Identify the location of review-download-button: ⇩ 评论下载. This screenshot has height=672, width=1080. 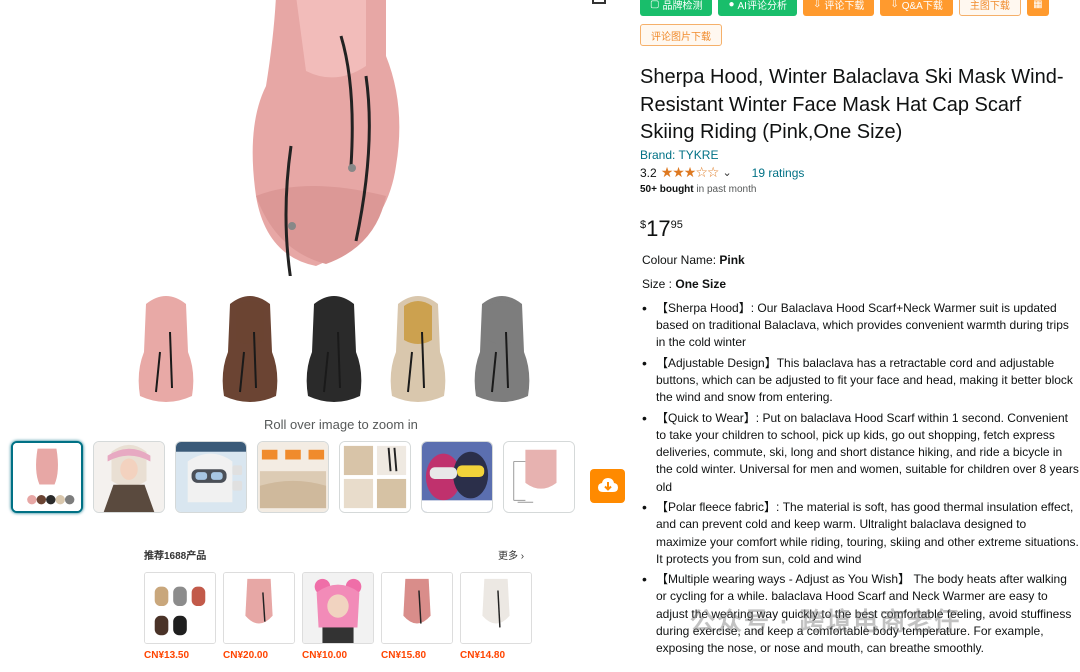
(838, 8).